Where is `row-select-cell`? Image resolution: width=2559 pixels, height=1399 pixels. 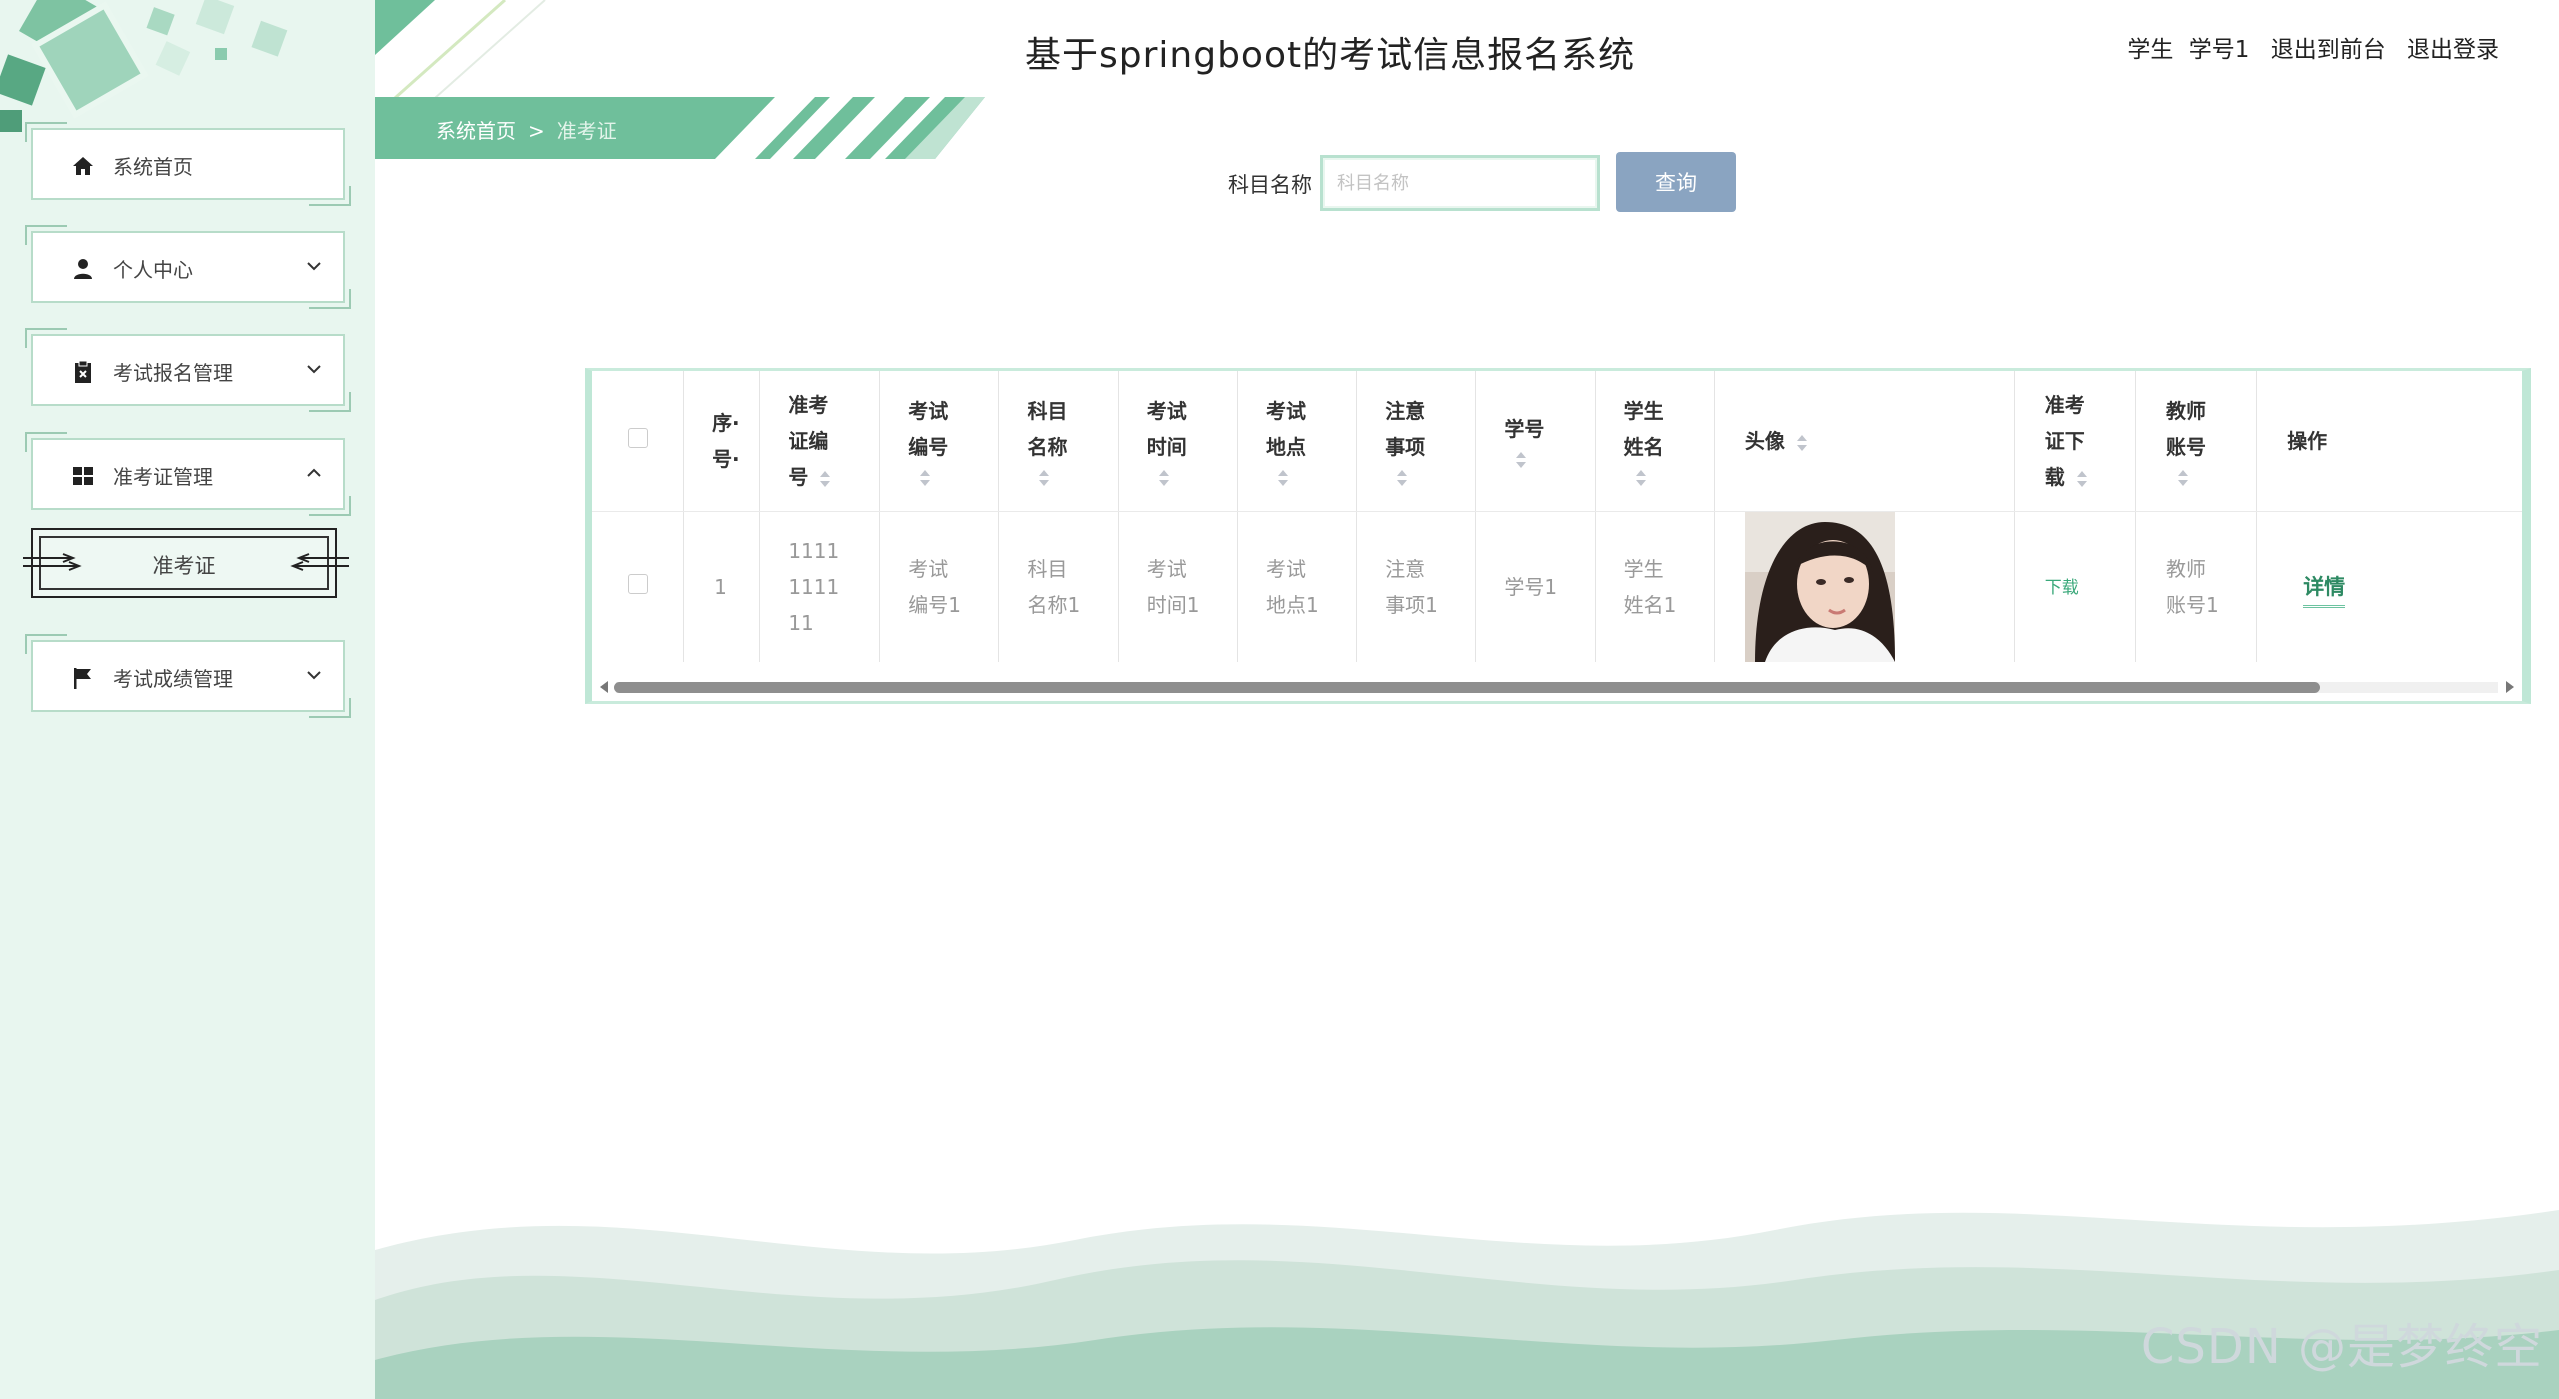
row-select-cell is located at coordinates (638, 586).